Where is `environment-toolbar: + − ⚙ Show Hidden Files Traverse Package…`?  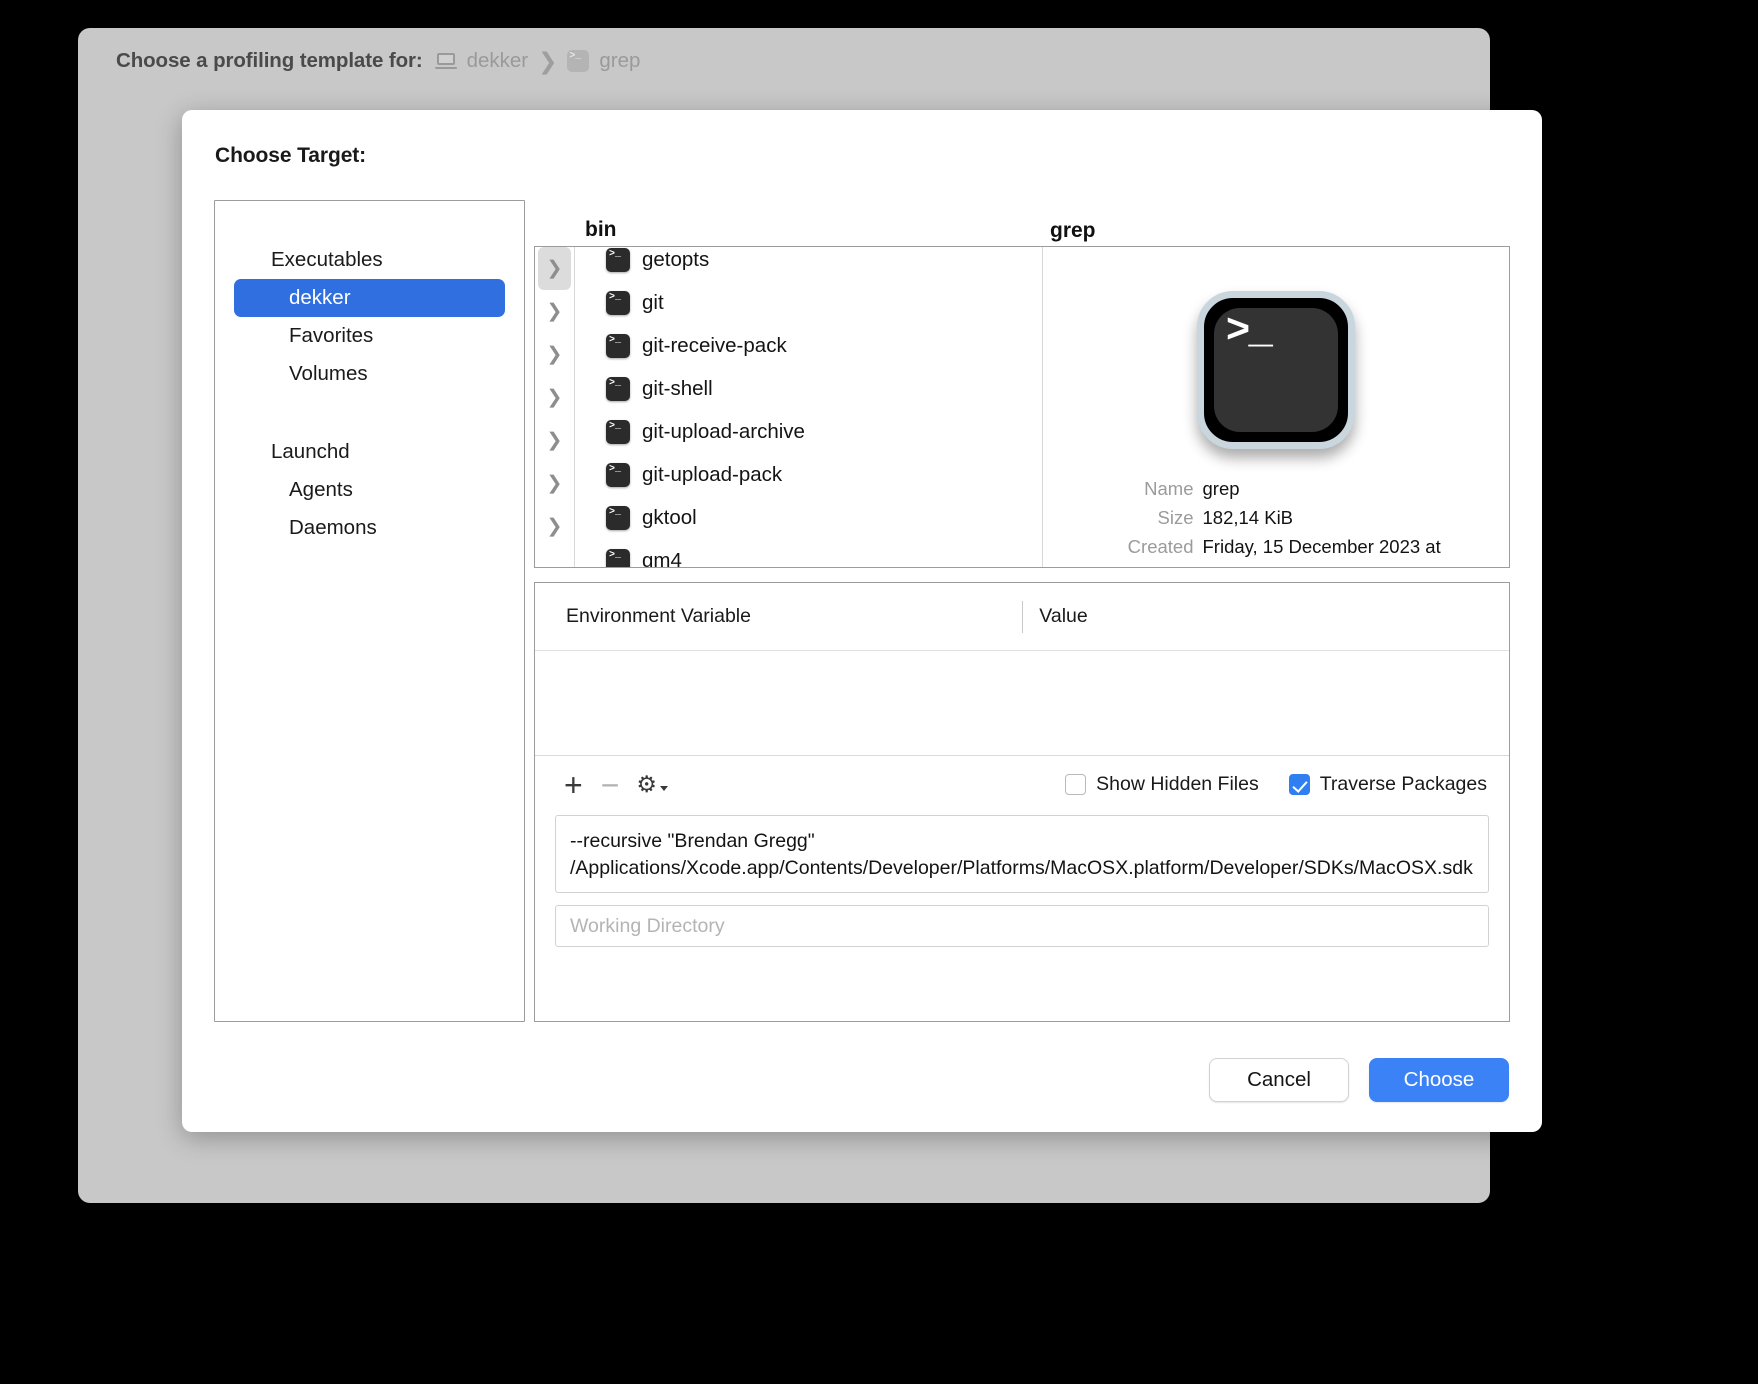 environment-toolbar: + − ⚙ Show Hidden Files Traverse Package… is located at coordinates (1022, 784).